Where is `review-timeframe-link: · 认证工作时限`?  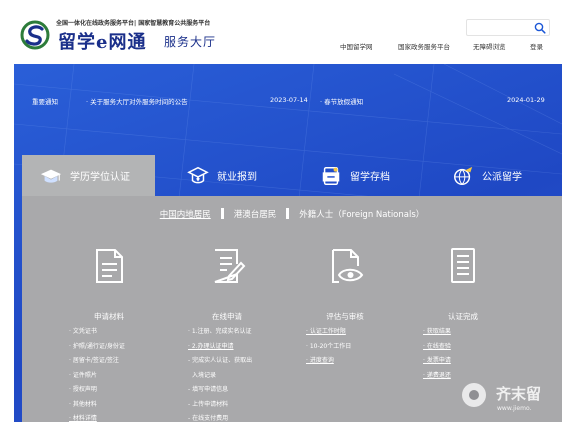 review-timeframe-link: · 认证工作时限 is located at coordinates (328, 332).